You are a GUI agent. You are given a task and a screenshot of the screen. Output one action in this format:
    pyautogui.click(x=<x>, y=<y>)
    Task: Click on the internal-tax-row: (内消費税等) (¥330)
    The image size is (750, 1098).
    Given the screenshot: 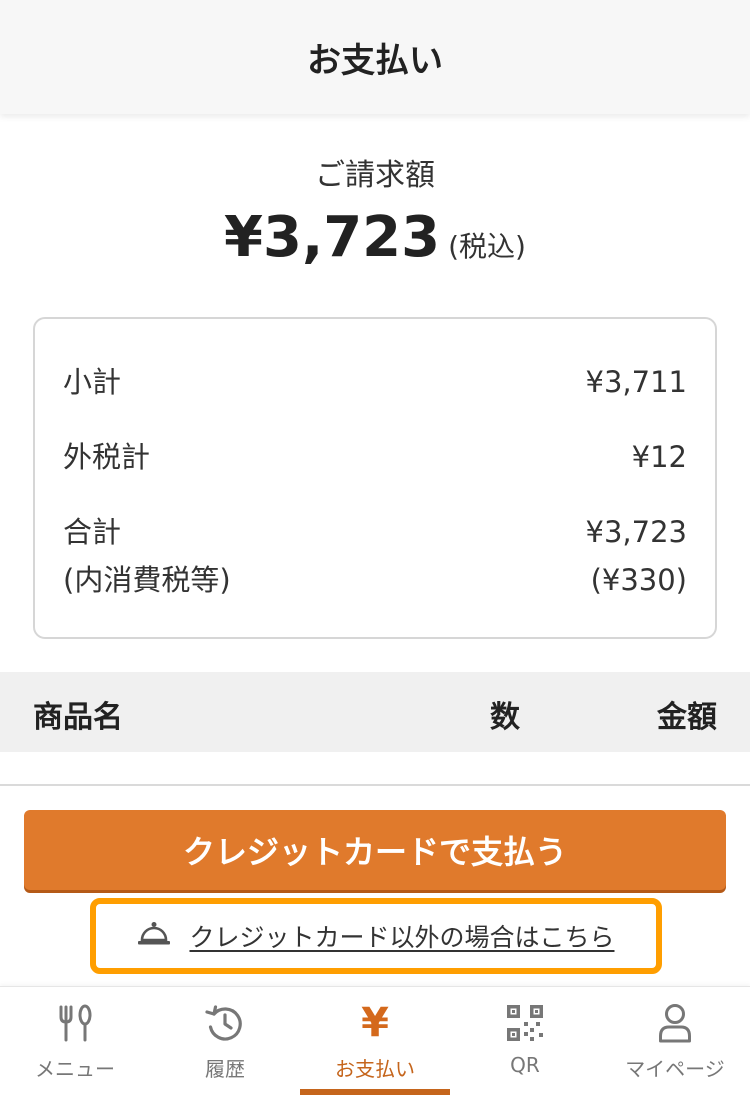 What is the action you would take?
    pyautogui.click(x=375, y=580)
    